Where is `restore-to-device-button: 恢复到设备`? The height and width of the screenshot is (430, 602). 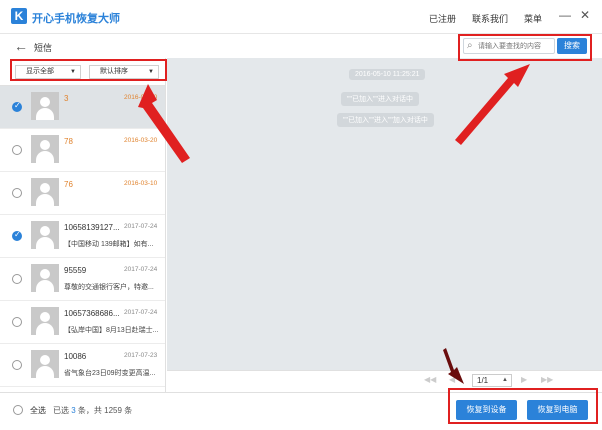 restore-to-device-button: 恢复到设备 is located at coordinates (486, 410).